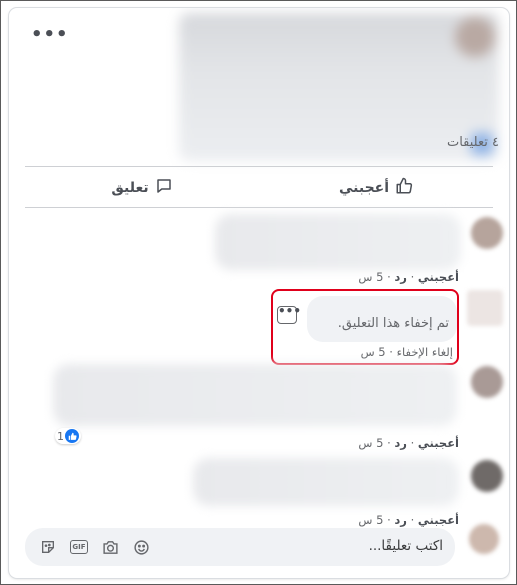 Image resolution: width=517 pixels, height=585 pixels. Describe the element at coordinates (79, 547) in the screenshot. I see `gif-icon: GIF` at that location.